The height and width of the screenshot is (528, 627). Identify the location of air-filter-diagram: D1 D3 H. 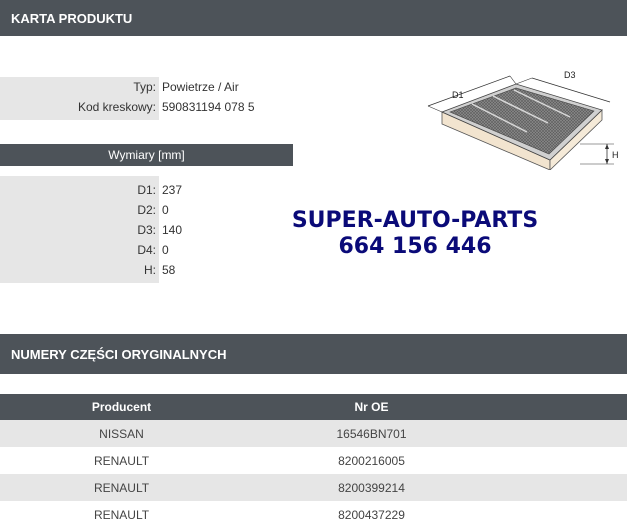
(523, 120).